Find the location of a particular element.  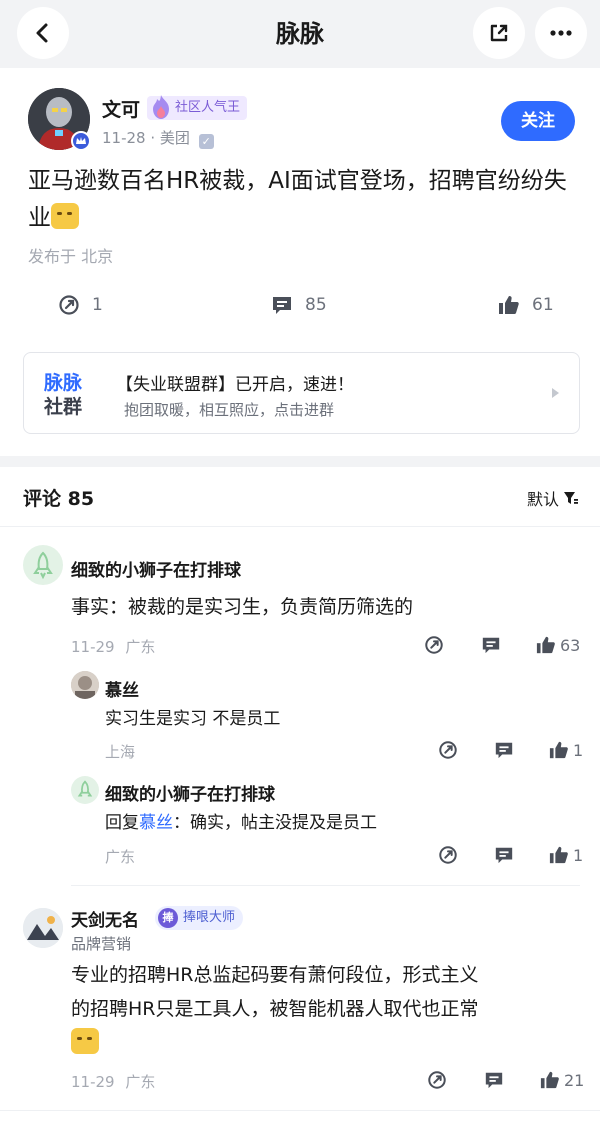

repost-button: 1 is located at coordinates (80, 305).